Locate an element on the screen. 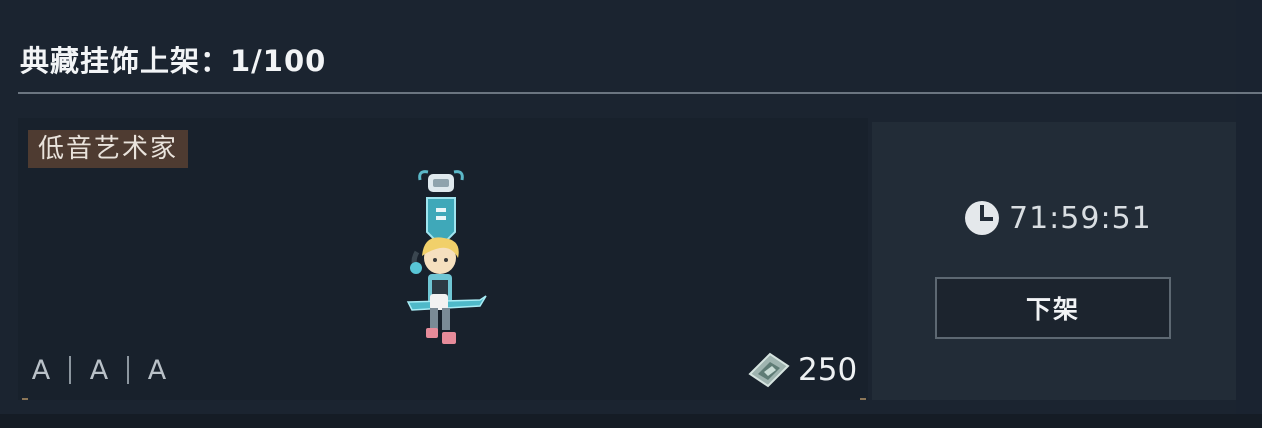 The image size is (1262, 428). right-edge is located at coordinates (1249, 214).